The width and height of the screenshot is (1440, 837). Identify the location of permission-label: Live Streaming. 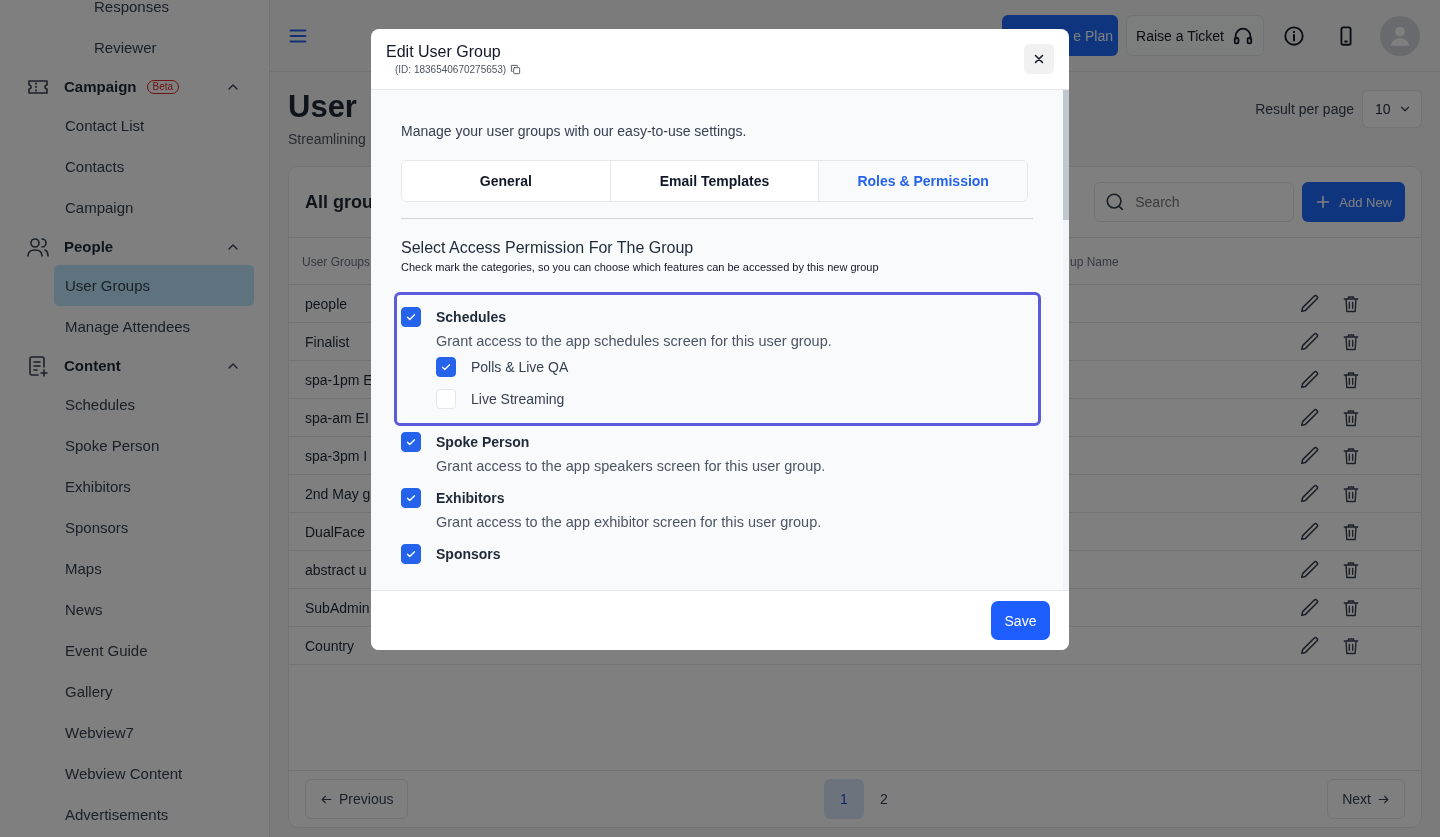
(518, 399).